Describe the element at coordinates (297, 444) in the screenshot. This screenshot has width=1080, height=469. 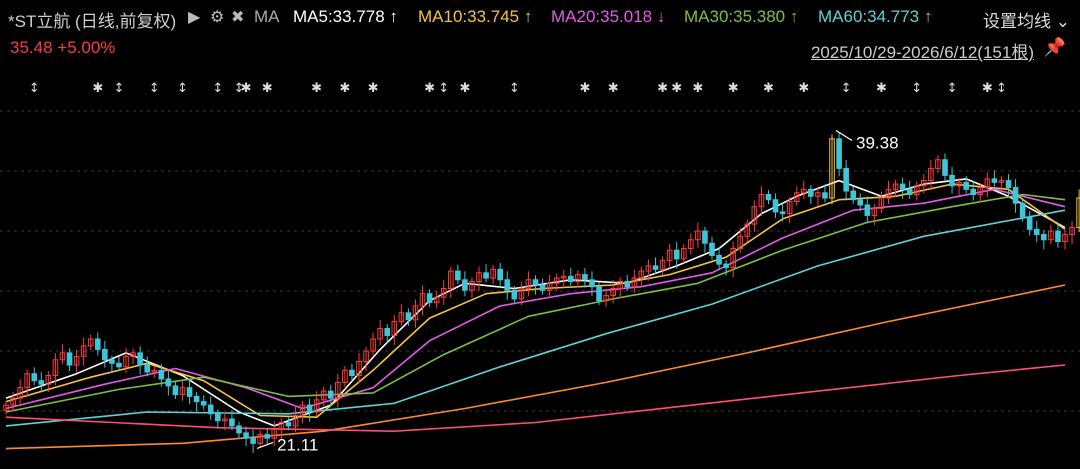
I see `annotation-label: 21.11` at that location.